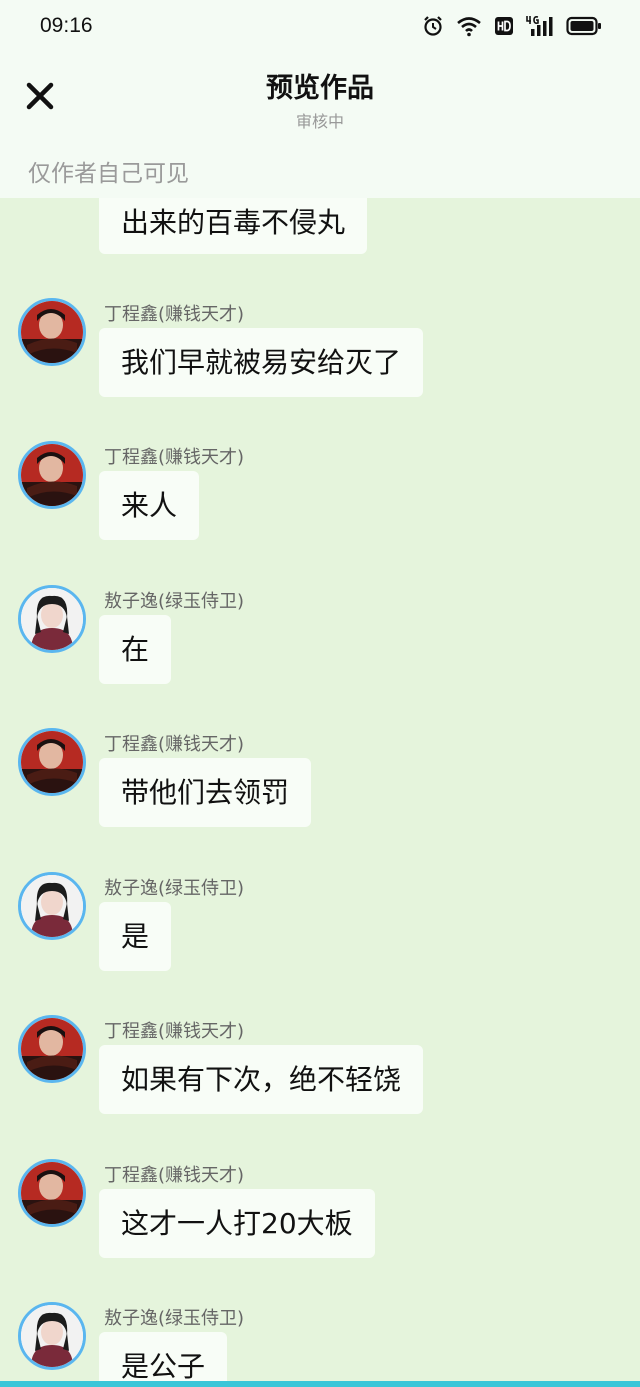  Describe the element at coordinates (433, 26) in the screenshot. I see `alarm-icon` at that location.